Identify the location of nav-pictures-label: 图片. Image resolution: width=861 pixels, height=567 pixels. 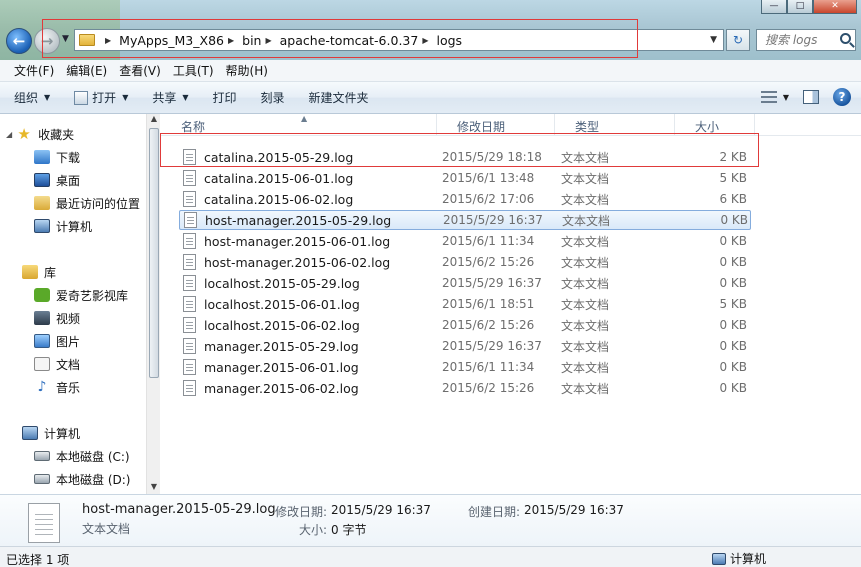
(68, 341).